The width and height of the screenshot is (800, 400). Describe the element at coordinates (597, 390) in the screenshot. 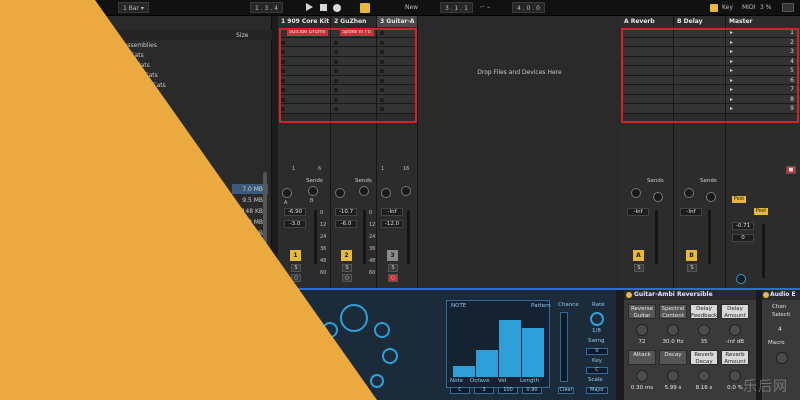

I see `scale-select: Major` at that location.